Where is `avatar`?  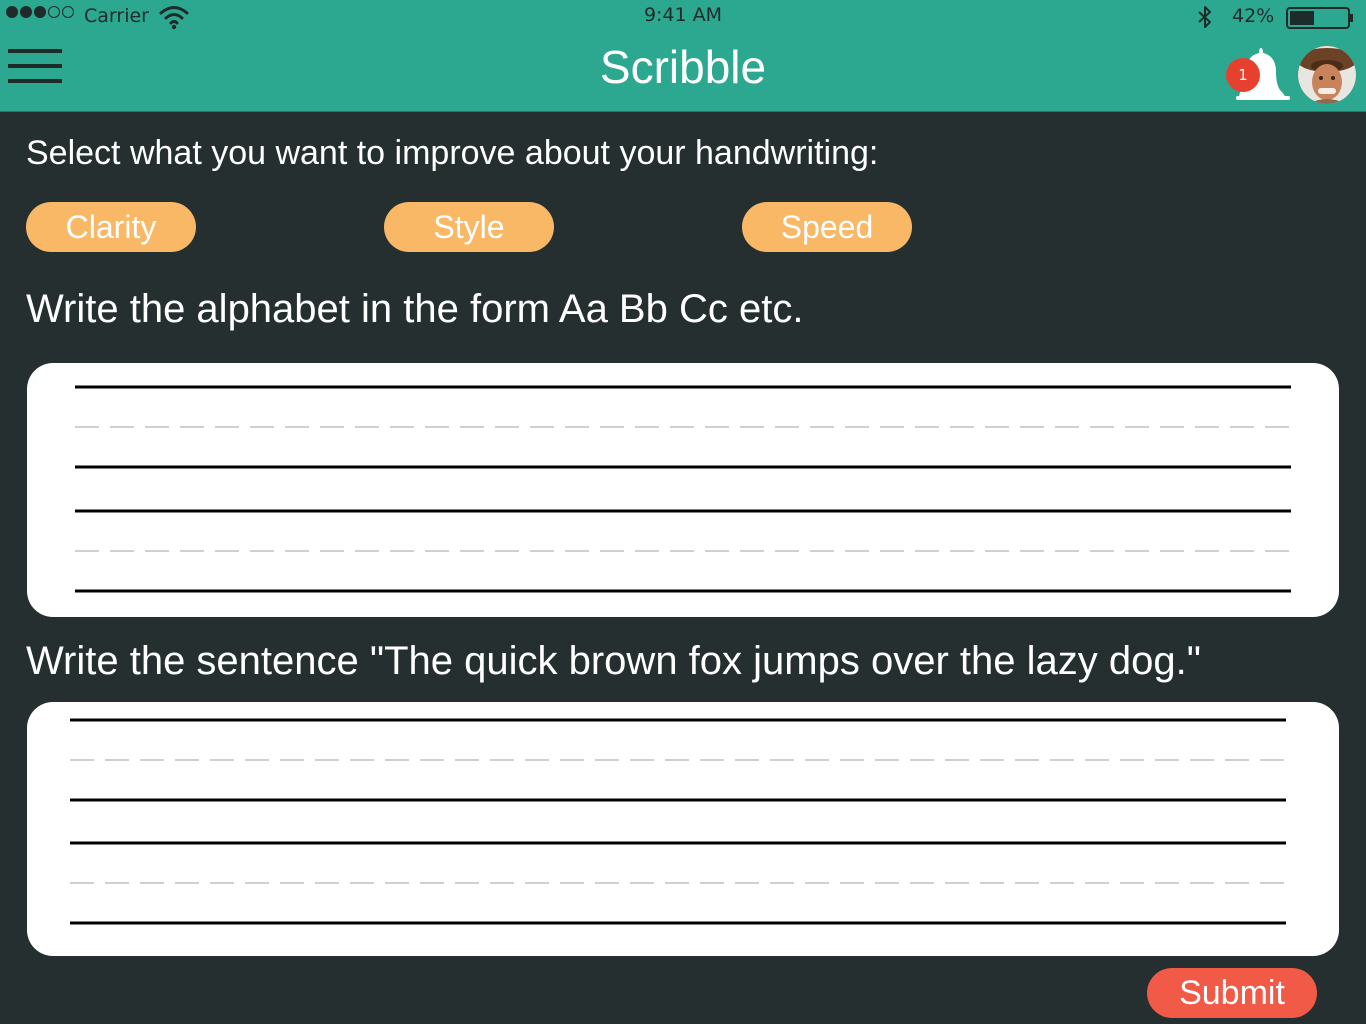 avatar is located at coordinates (1327, 75).